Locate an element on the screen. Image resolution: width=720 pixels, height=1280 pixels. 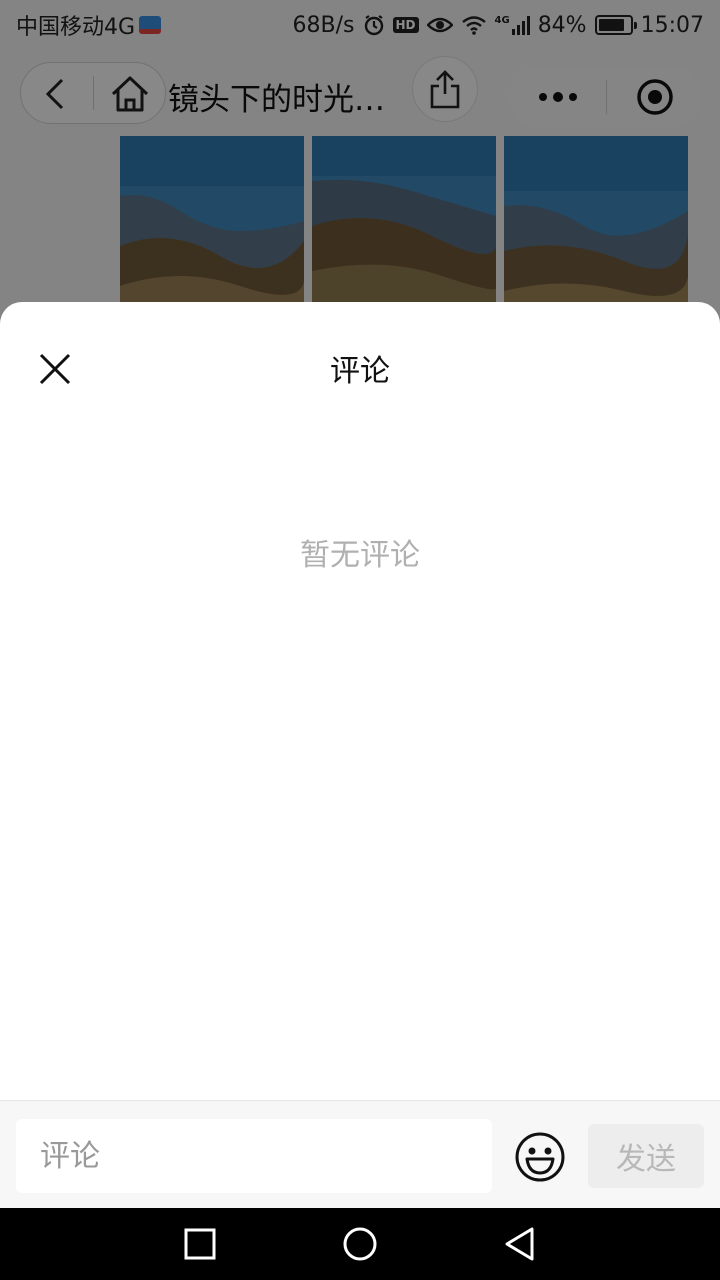
empty-comments-text: 暂无评论 is located at coordinates (360, 555).